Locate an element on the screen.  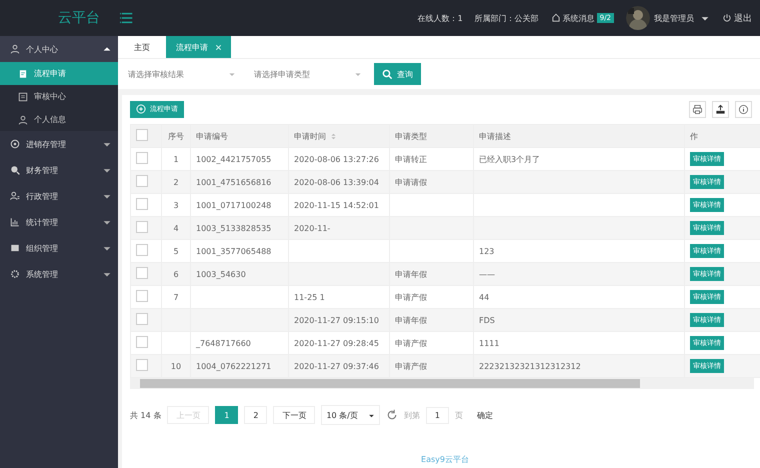
online-count: 在线人数：1 is located at coordinates (440, 18).